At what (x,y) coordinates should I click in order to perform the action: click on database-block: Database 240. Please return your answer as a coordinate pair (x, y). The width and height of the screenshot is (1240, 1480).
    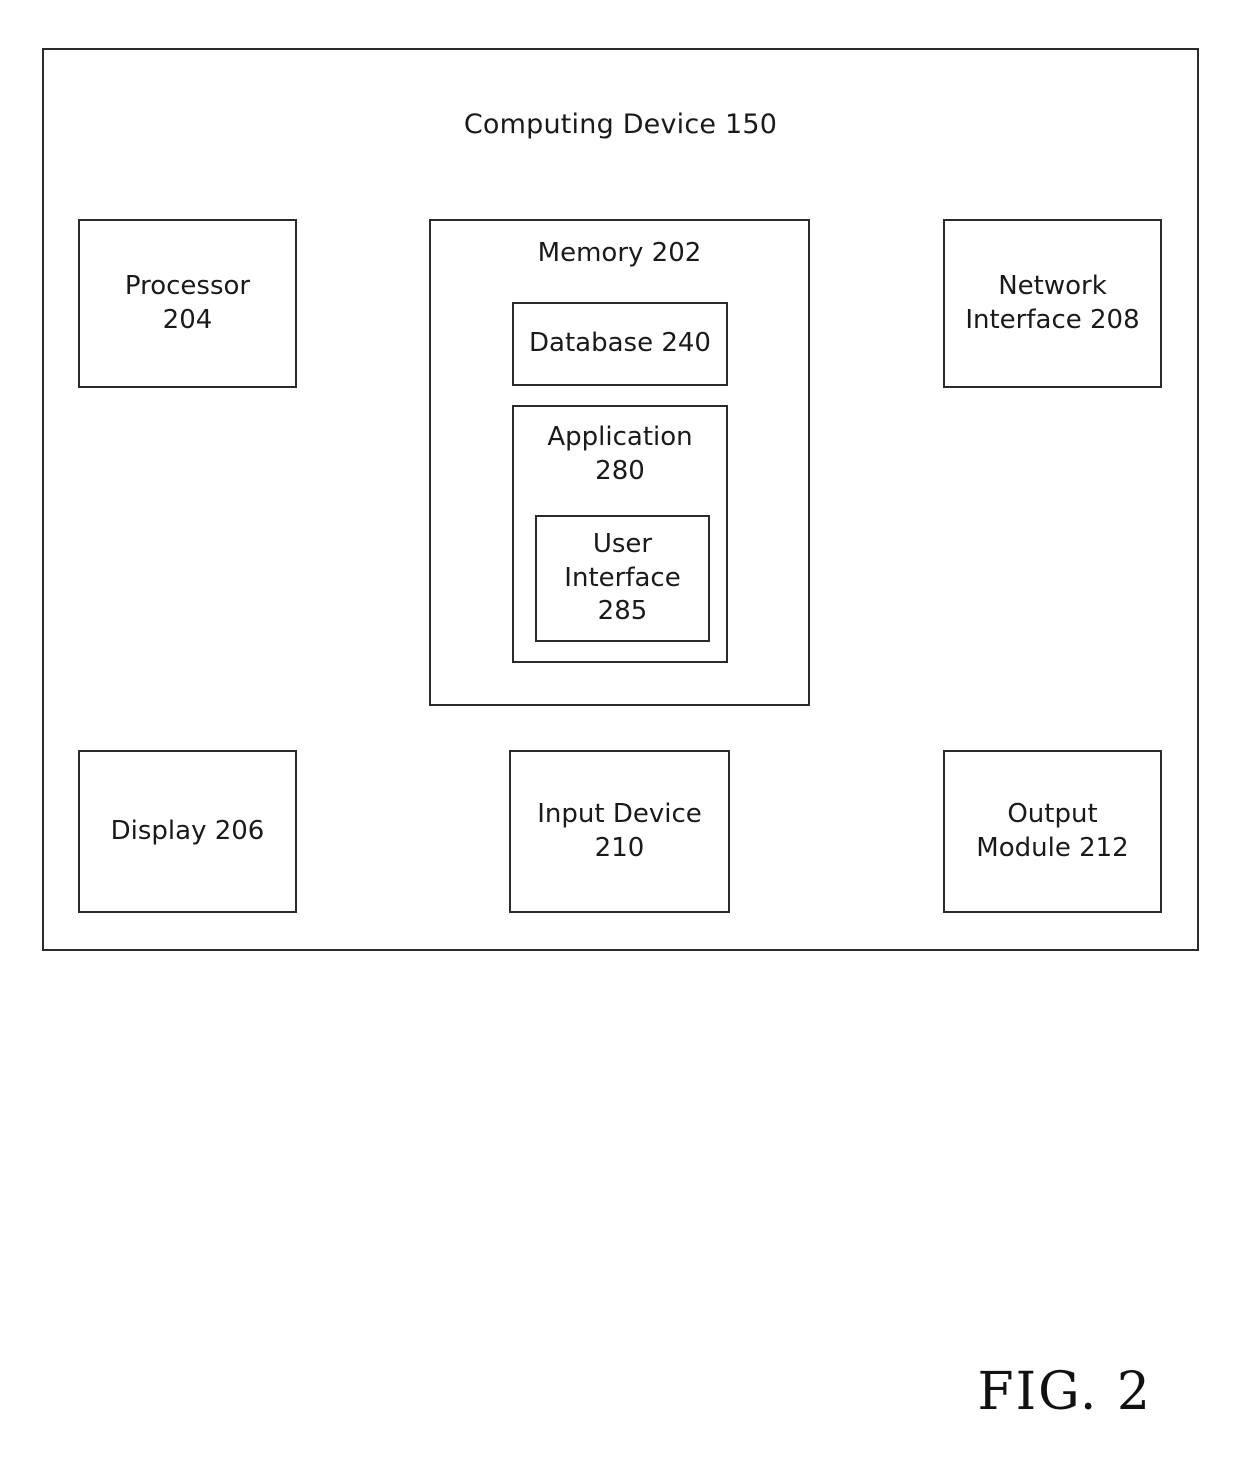
    Looking at the image, I should click on (620, 344).